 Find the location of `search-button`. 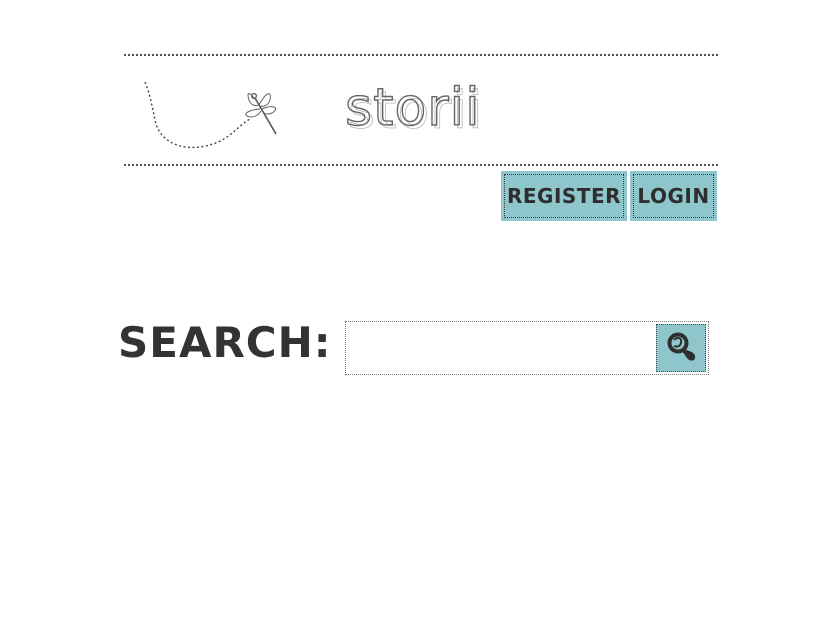

search-button is located at coordinates (681, 348).